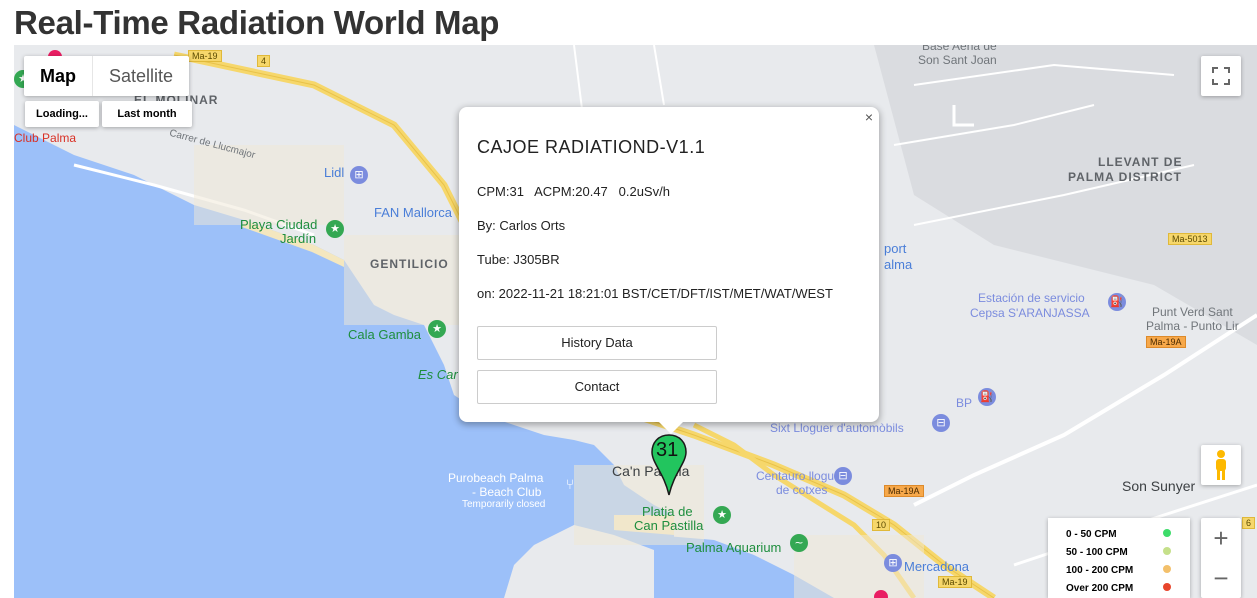 The height and width of the screenshot is (598, 1257). I want to click on map-label-purobeach-1: Purobeach Palma, so click(496, 478).